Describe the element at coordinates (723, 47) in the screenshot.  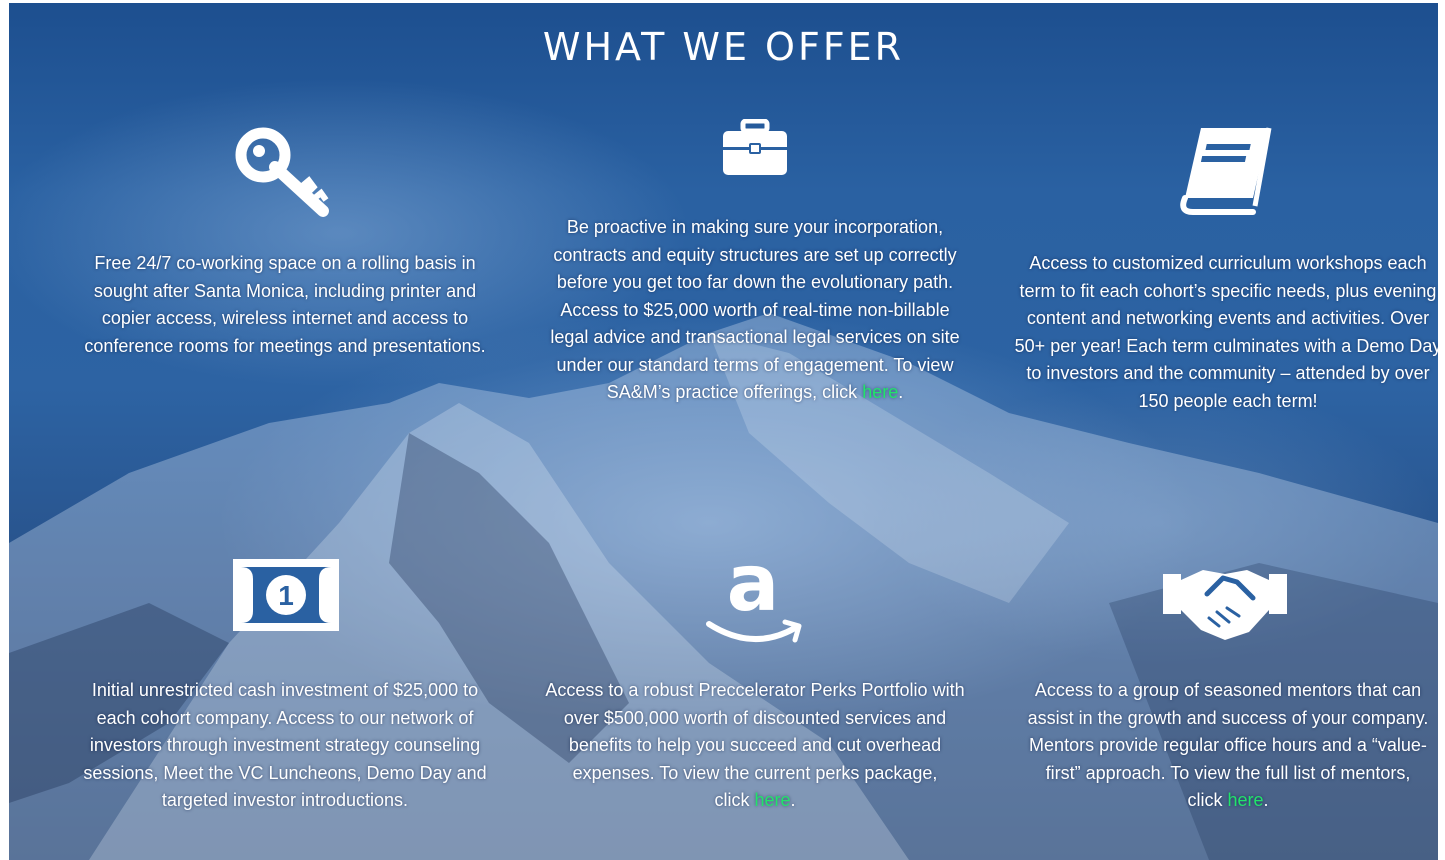
I see `section-title: WHAT WE OFFER` at that location.